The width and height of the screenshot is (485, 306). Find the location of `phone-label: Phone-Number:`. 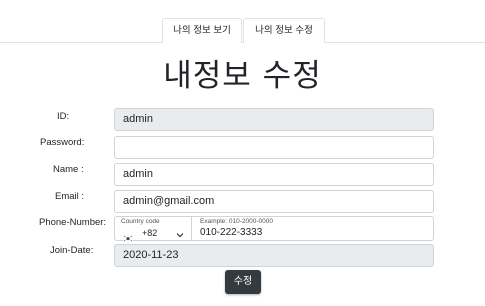

phone-label: Phone-Number: is located at coordinates (73, 222).